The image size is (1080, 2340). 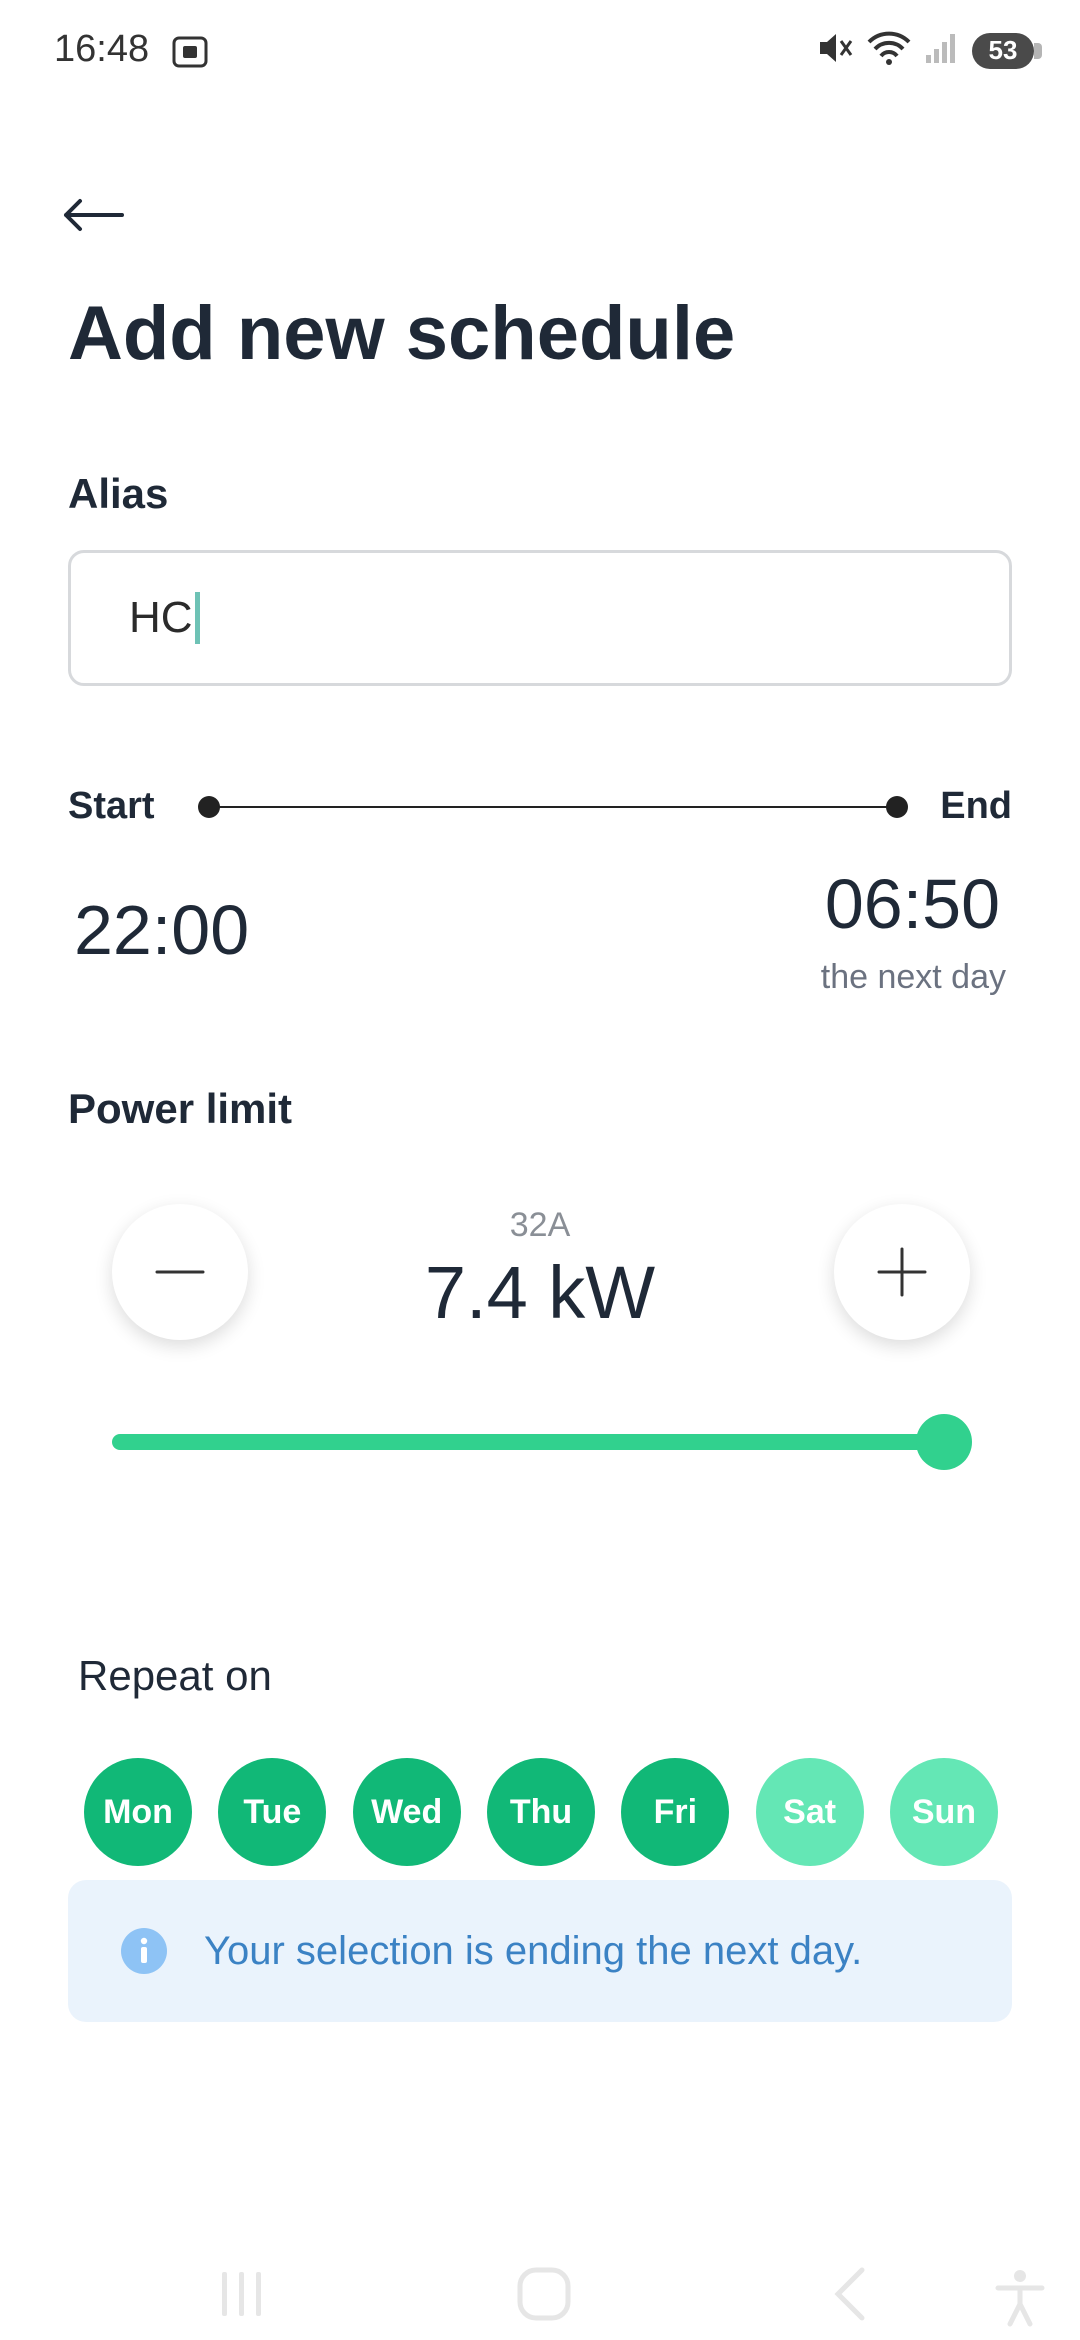 I want to click on end-time: 06:50, so click(x=912, y=904).